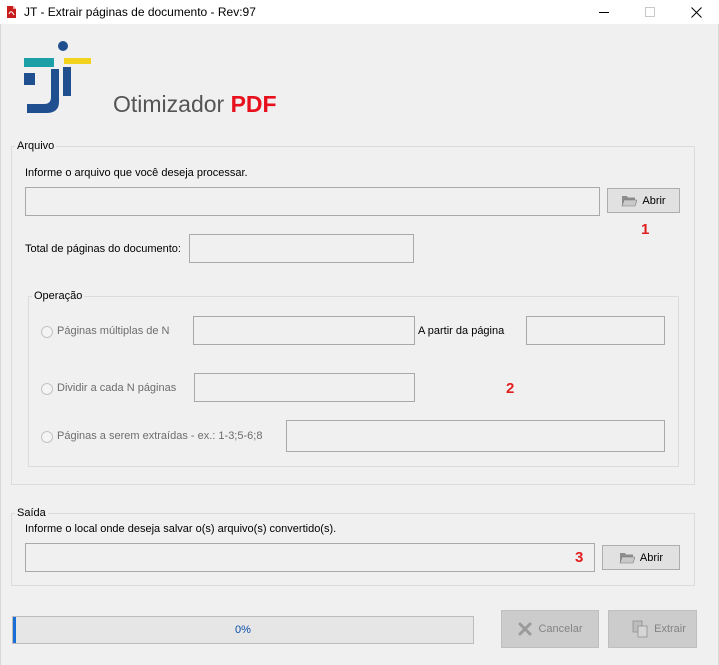 The width and height of the screenshot is (719, 665). I want to click on close-button, so click(696, 12).